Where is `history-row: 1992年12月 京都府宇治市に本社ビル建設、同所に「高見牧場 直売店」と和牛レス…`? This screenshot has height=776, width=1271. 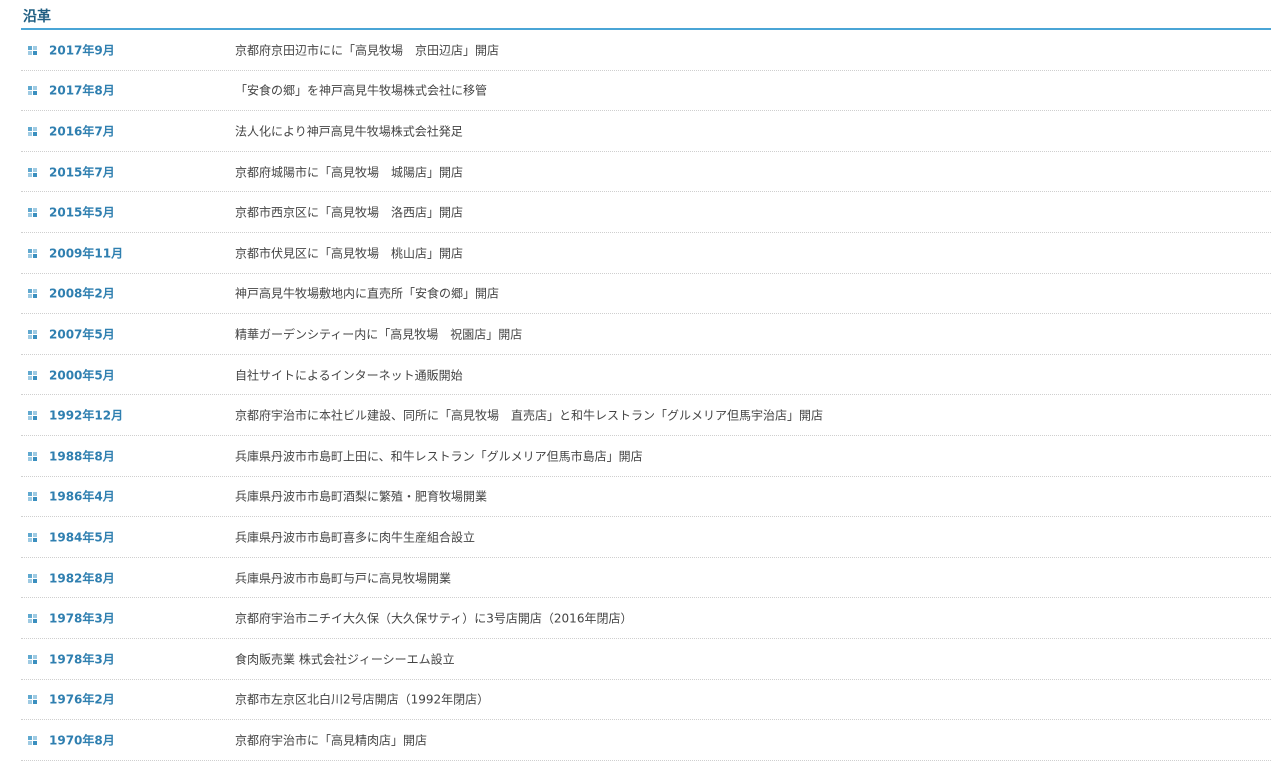
history-row: 1992年12月 京都府宇治市に本社ビル建設、同所に「高見牧場 直売店」と和牛レス… is located at coordinates (646, 415).